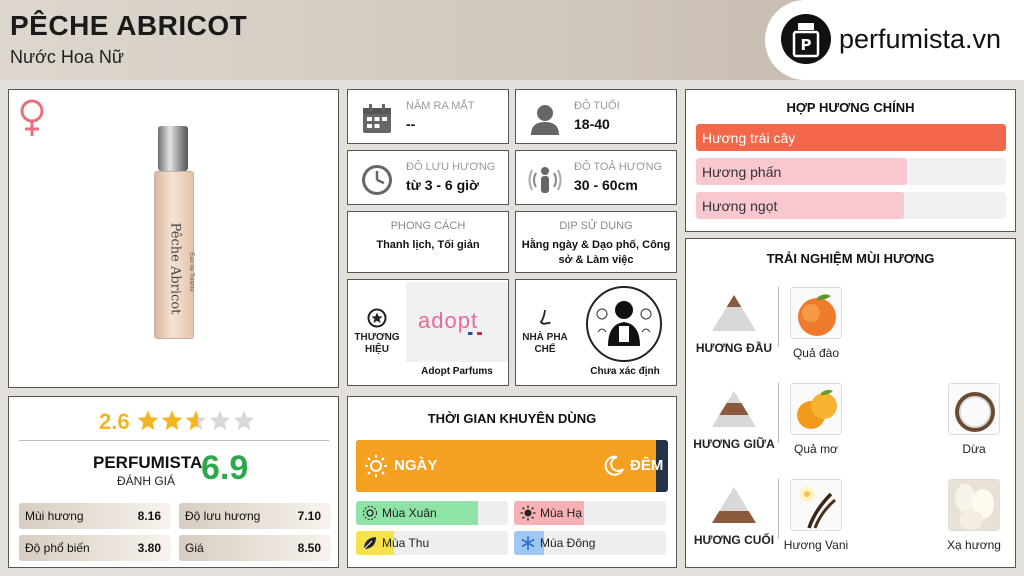 This screenshot has width=1024, height=576. I want to click on coconut-icon, so click(974, 409).